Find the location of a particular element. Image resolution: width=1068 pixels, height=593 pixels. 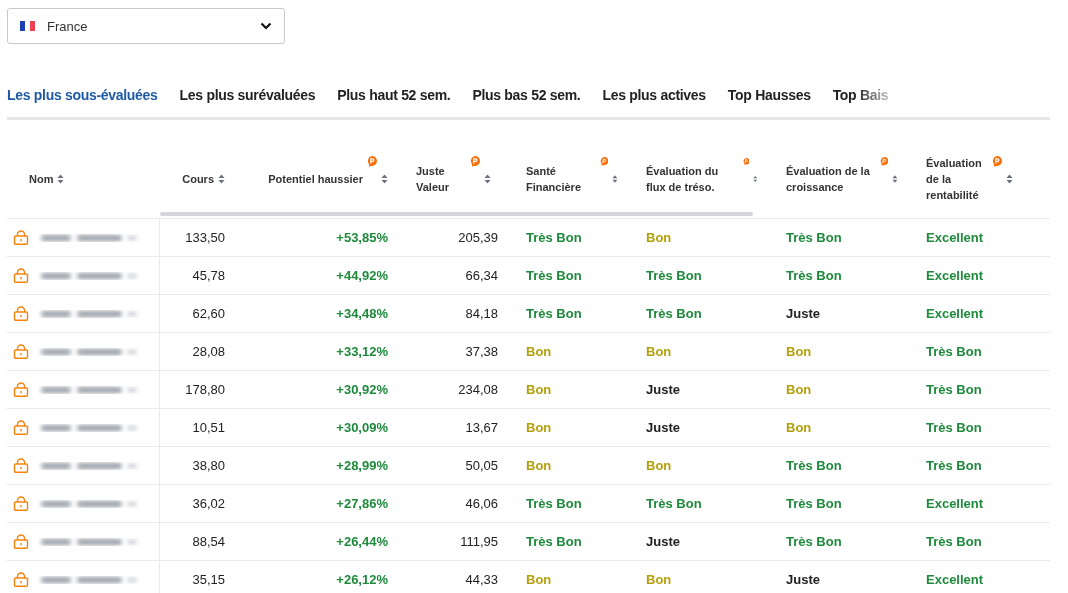

price-value: 35,15 is located at coordinates (208, 579).